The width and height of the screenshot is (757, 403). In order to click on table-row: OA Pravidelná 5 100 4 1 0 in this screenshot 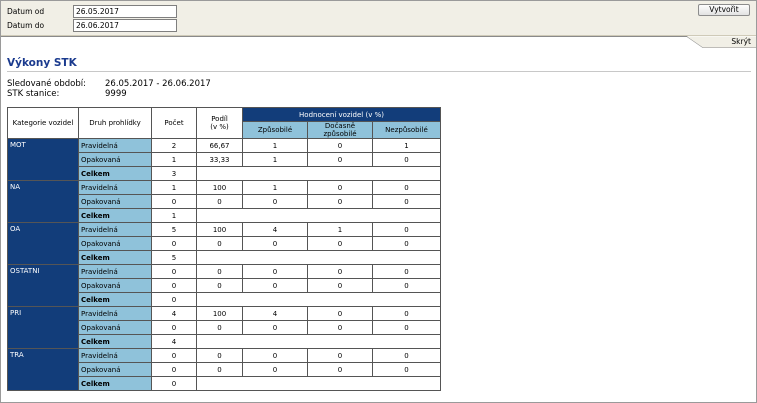, I will do `click(224, 243)`.